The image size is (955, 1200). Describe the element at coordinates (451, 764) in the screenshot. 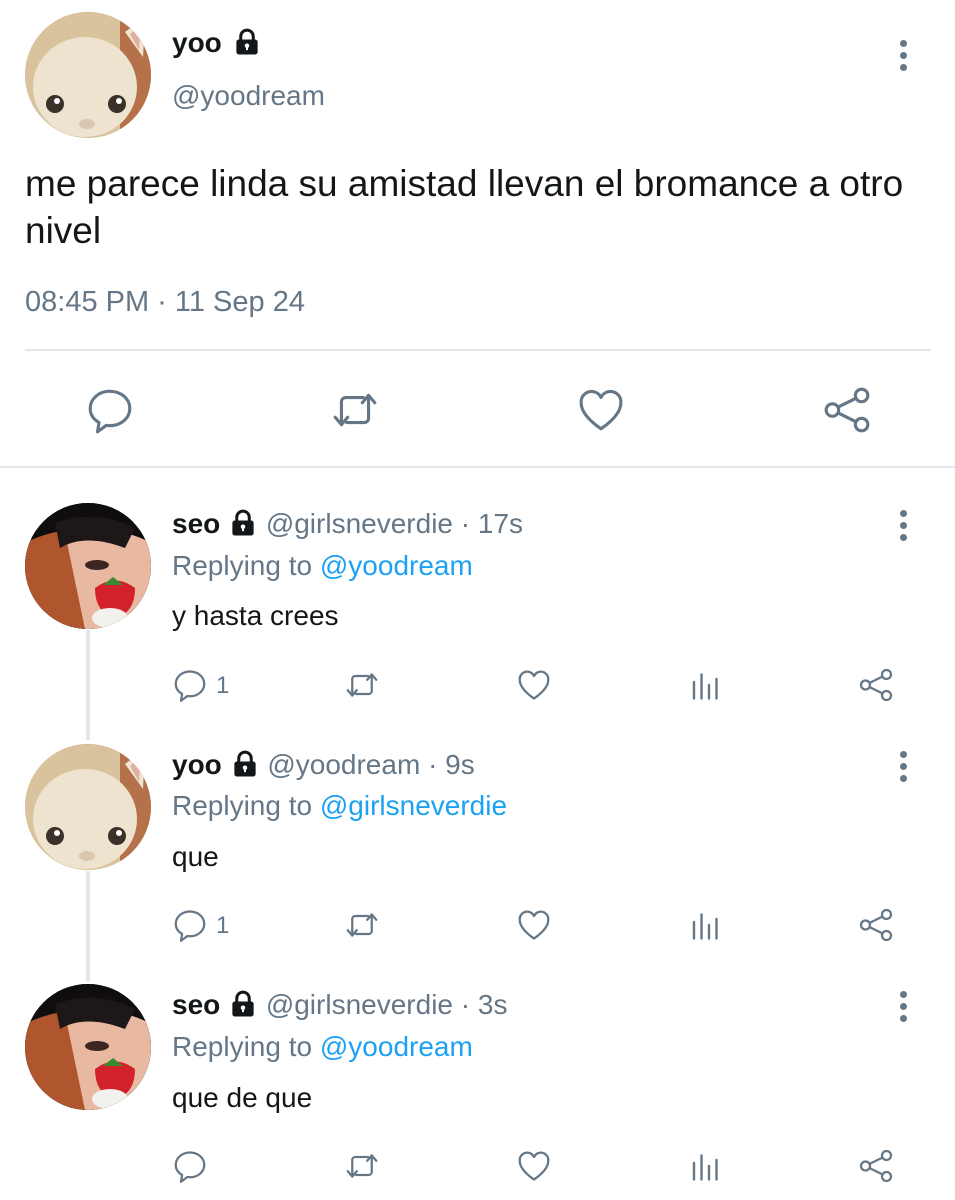

I see `reply-time: · 9s` at that location.